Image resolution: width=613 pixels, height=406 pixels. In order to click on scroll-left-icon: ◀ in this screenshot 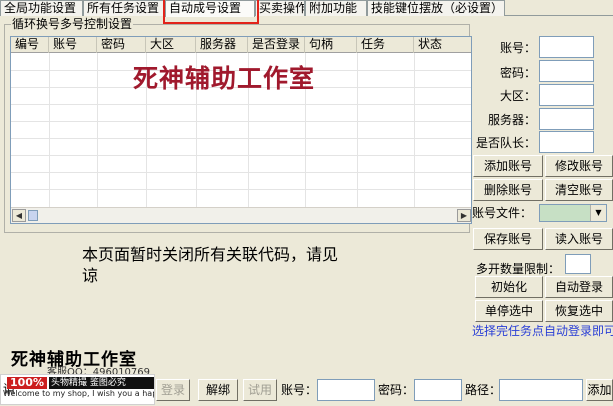, I will do `click(19, 215)`.